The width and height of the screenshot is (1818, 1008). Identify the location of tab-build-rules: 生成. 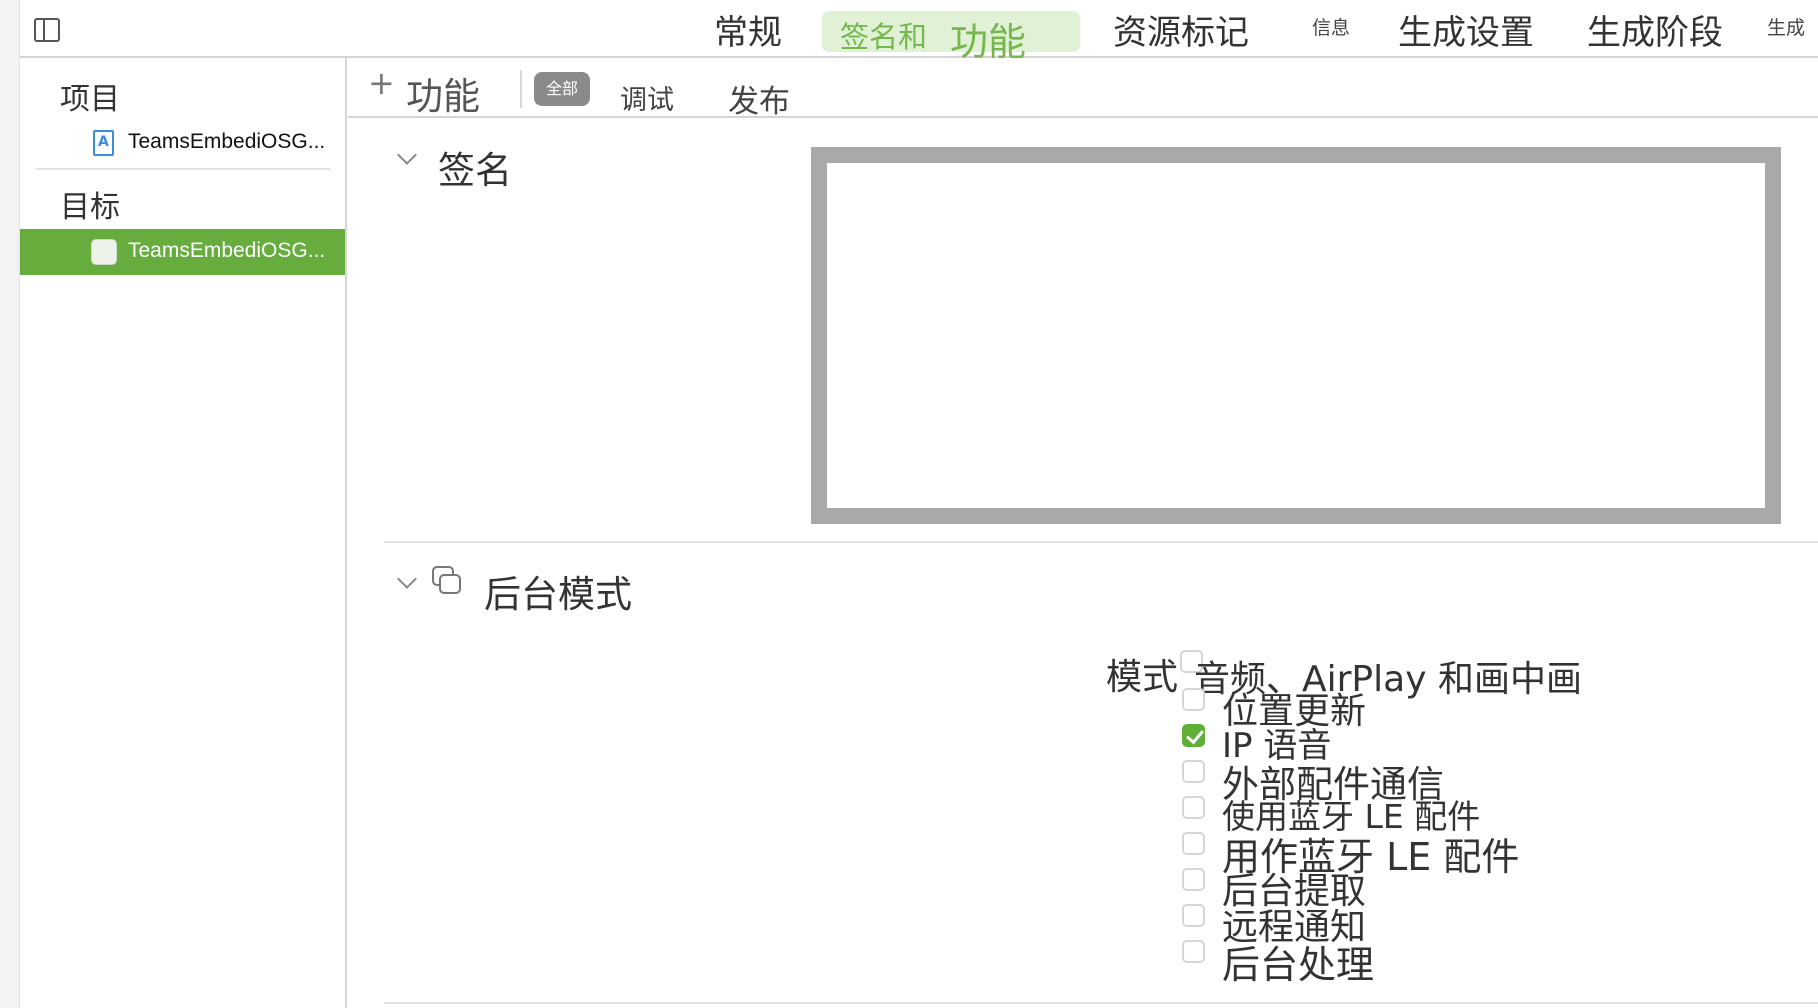
(1786, 35).